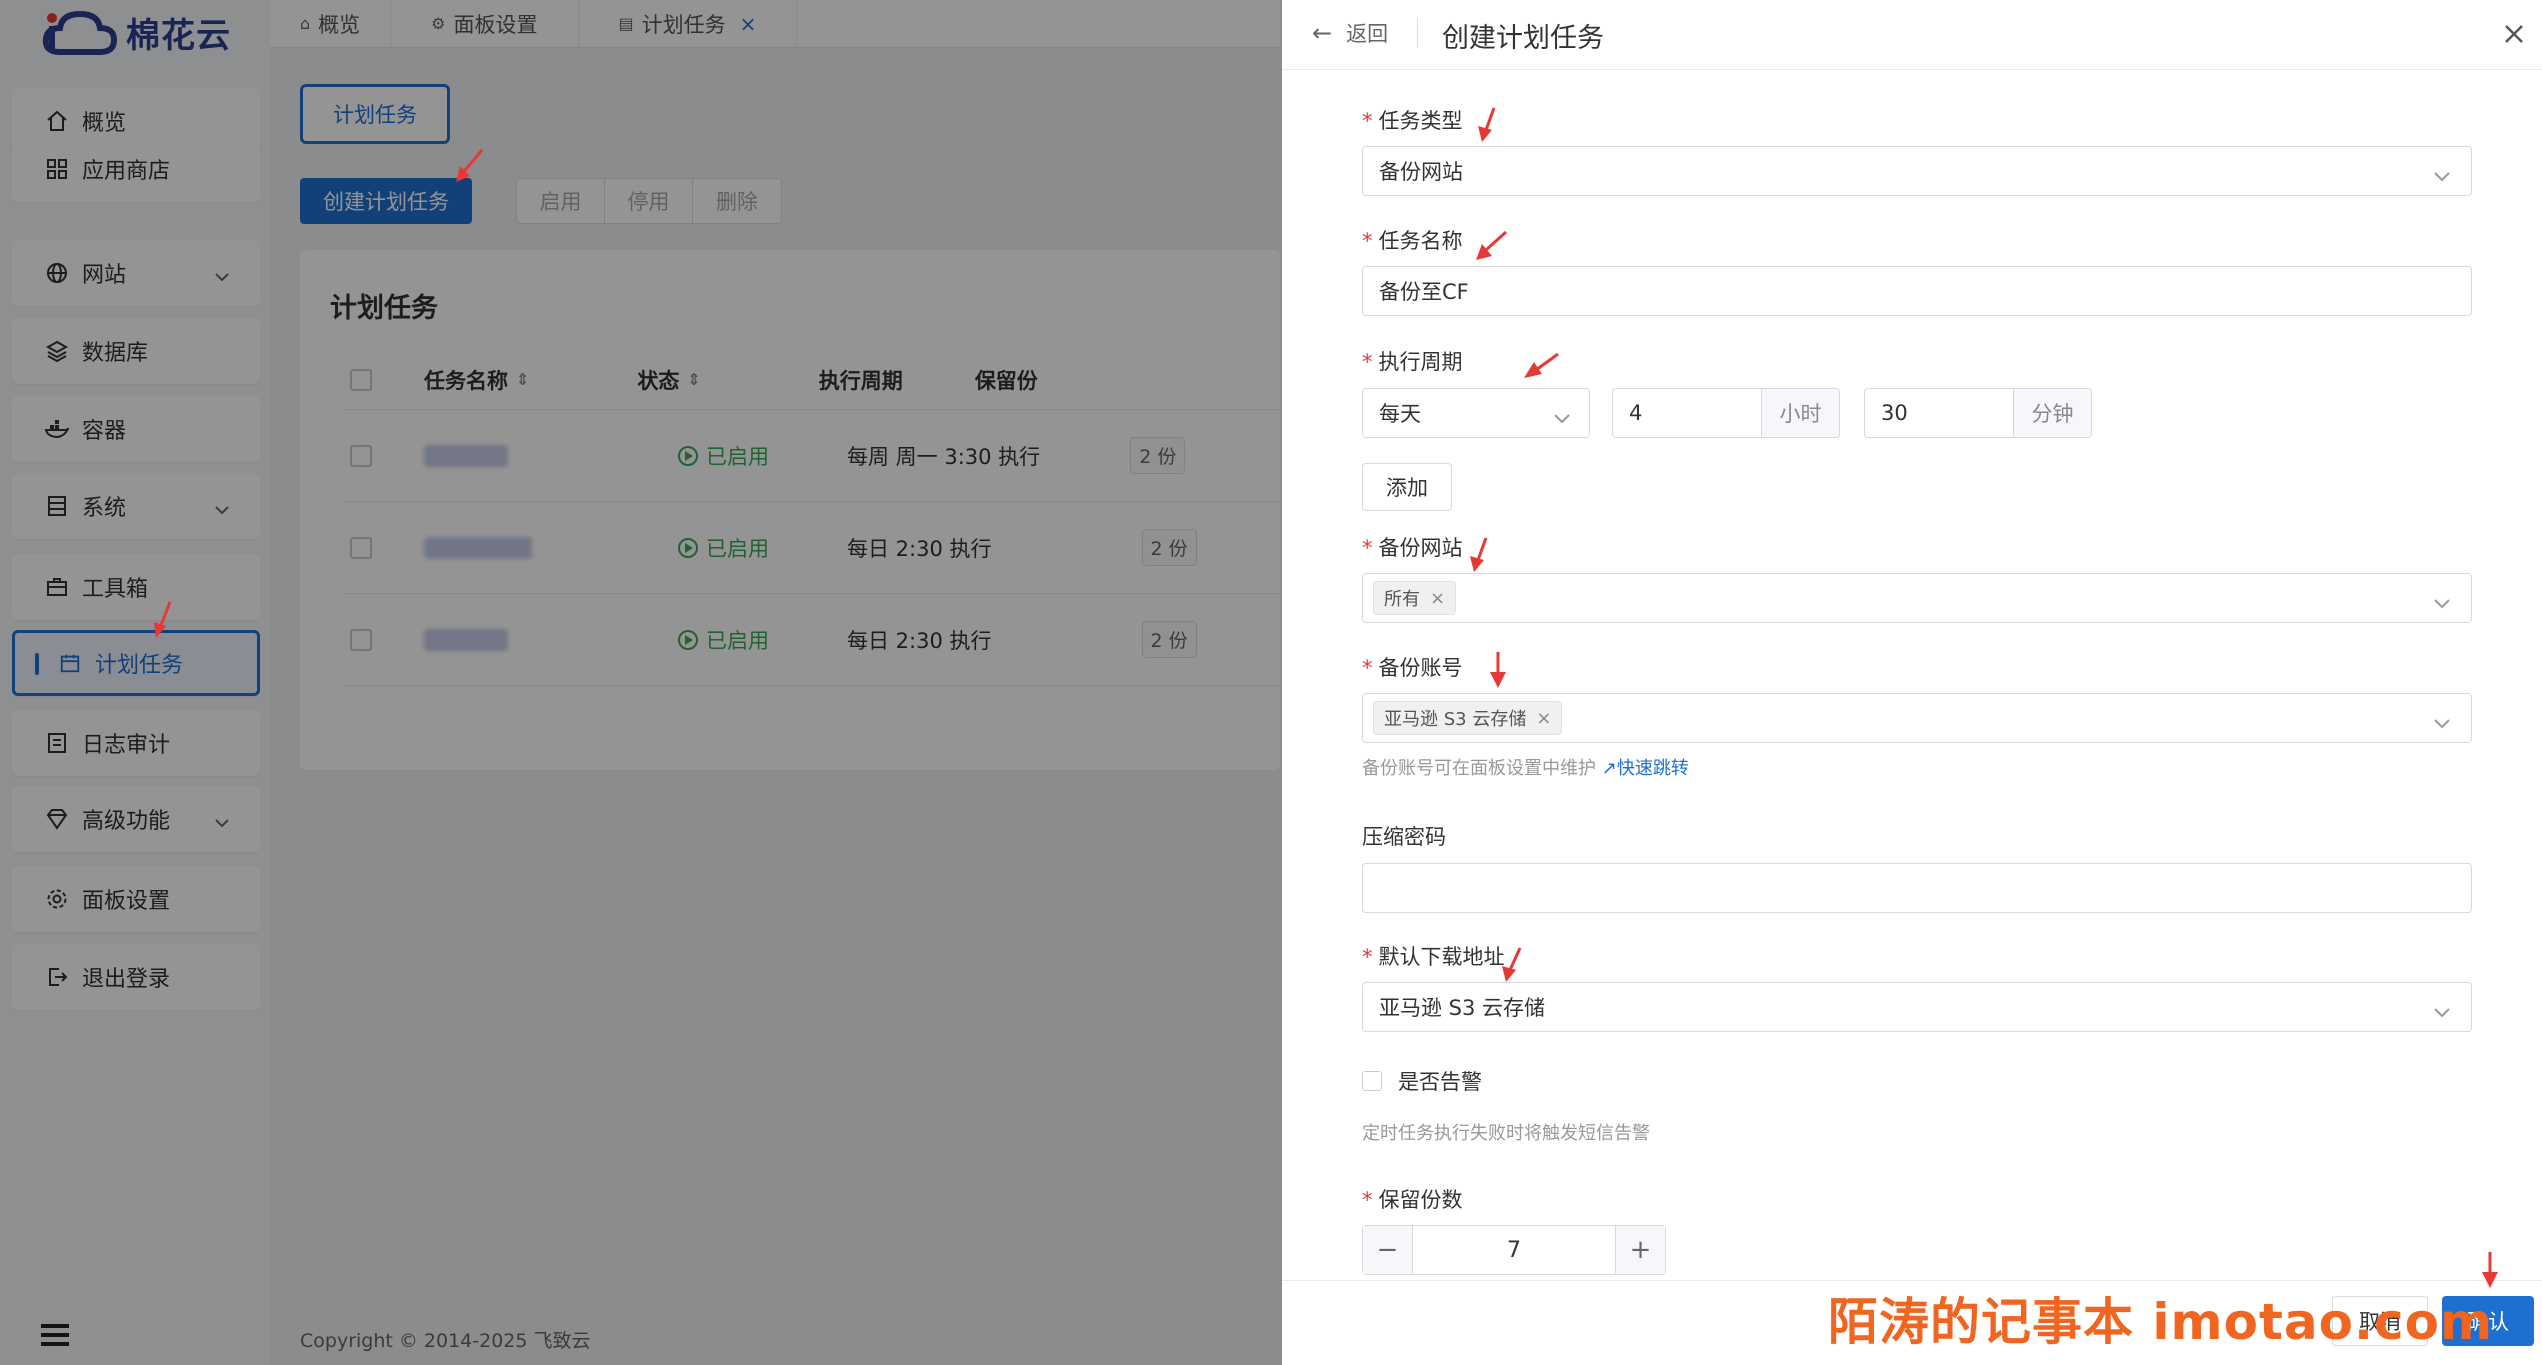 This screenshot has width=2542, height=1365. I want to click on retain-stepper: − 7 +, so click(1514, 1250).